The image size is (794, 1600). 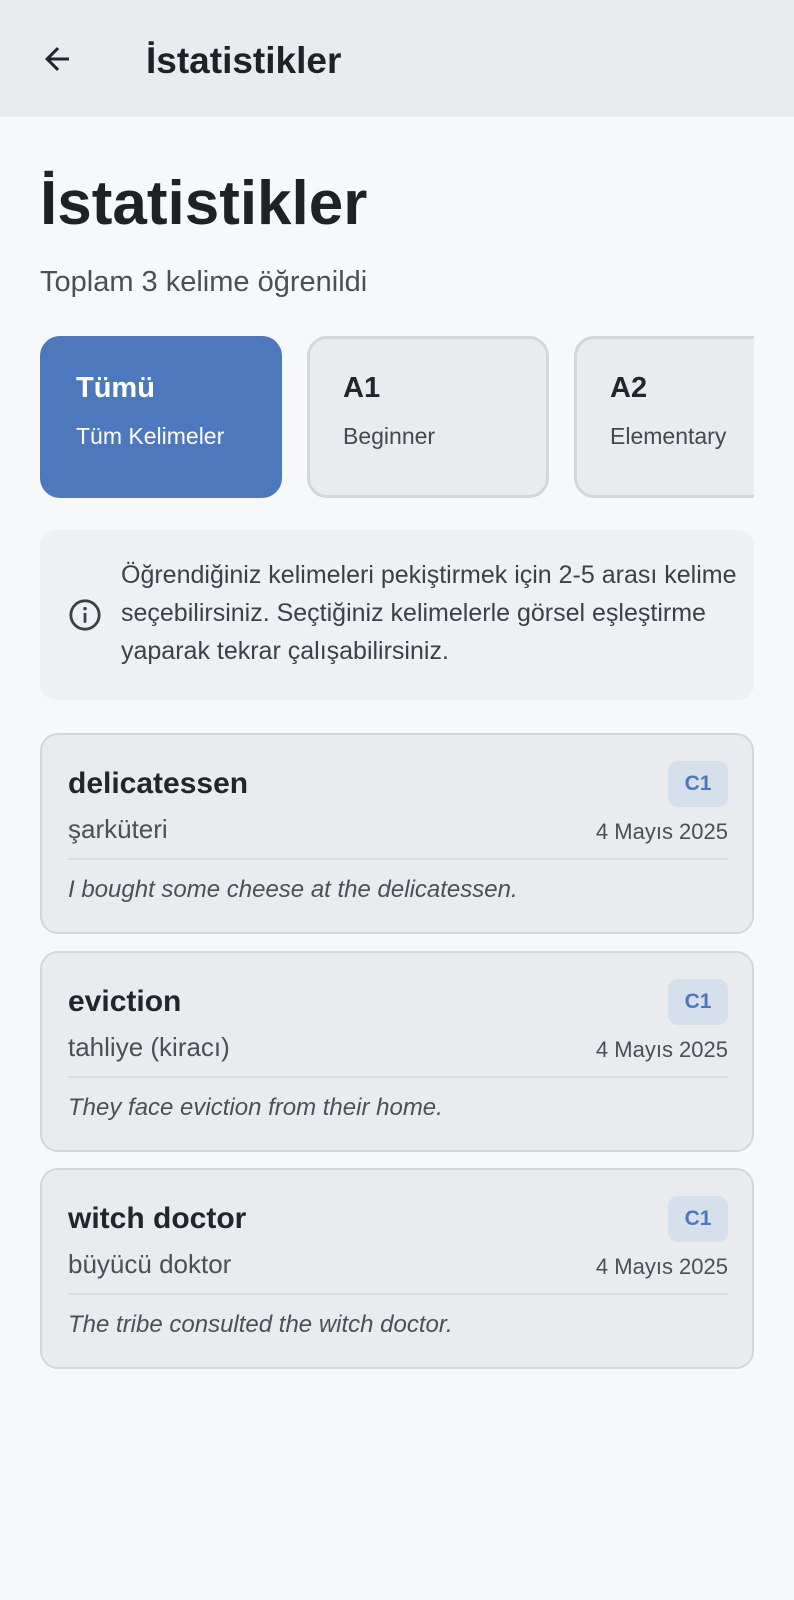 What do you see at coordinates (161, 417) in the screenshot?
I see `level-filter-all: Tümü Tüm Kelimeler` at bounding box center [161, 417].